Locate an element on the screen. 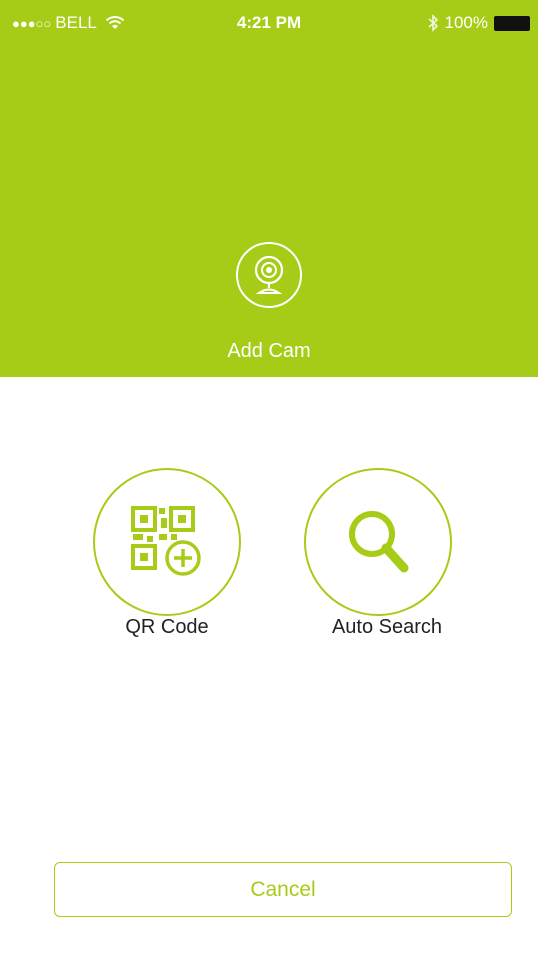 The height and width of the screenshot is (961, 538). battery-icon is located at coordinates (512, 23).